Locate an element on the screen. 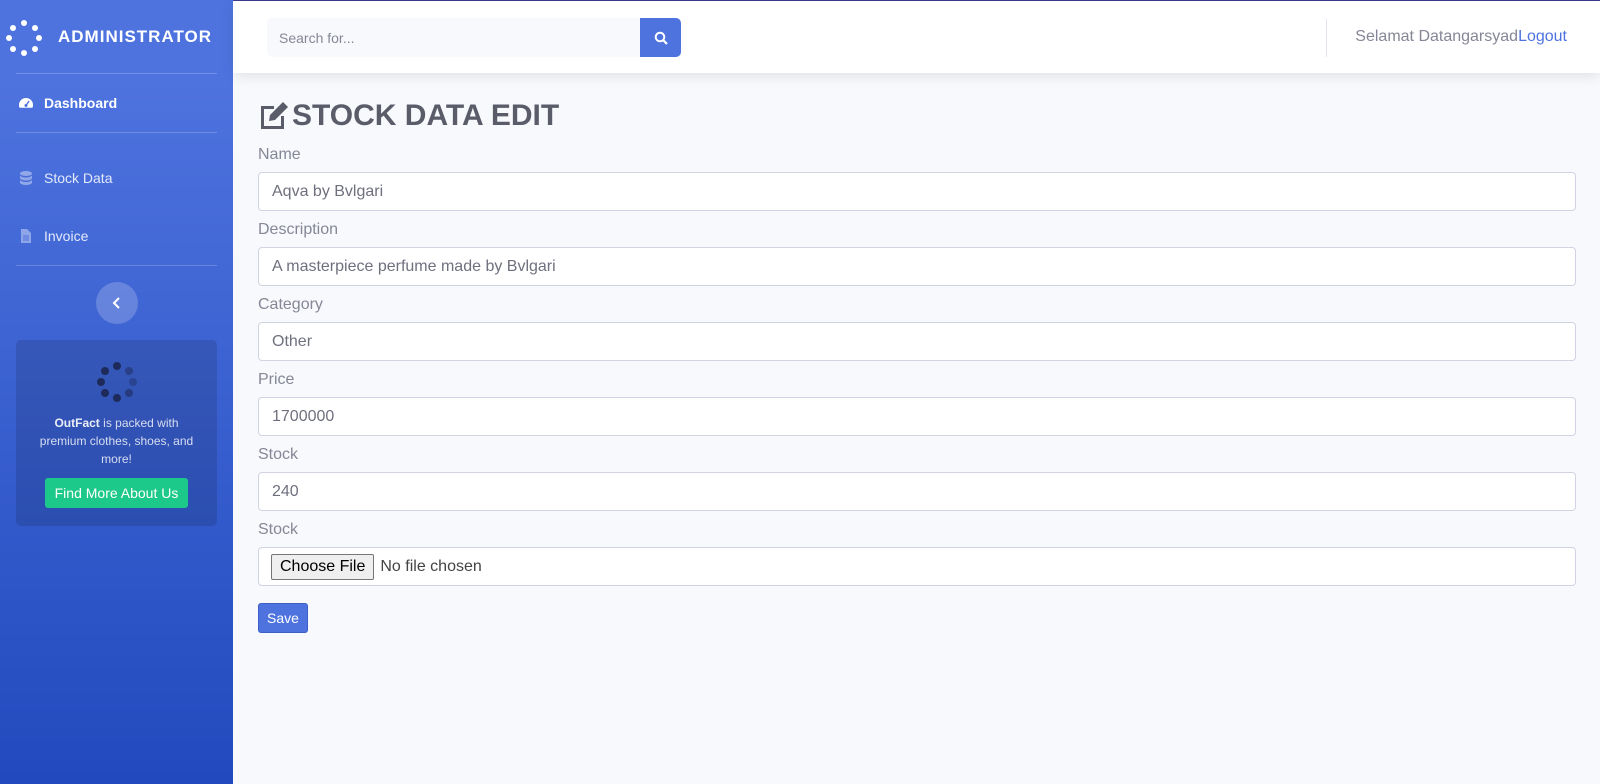 This screenshot has height=784, width=1600. database-icon is located at coordinates (26, 178).